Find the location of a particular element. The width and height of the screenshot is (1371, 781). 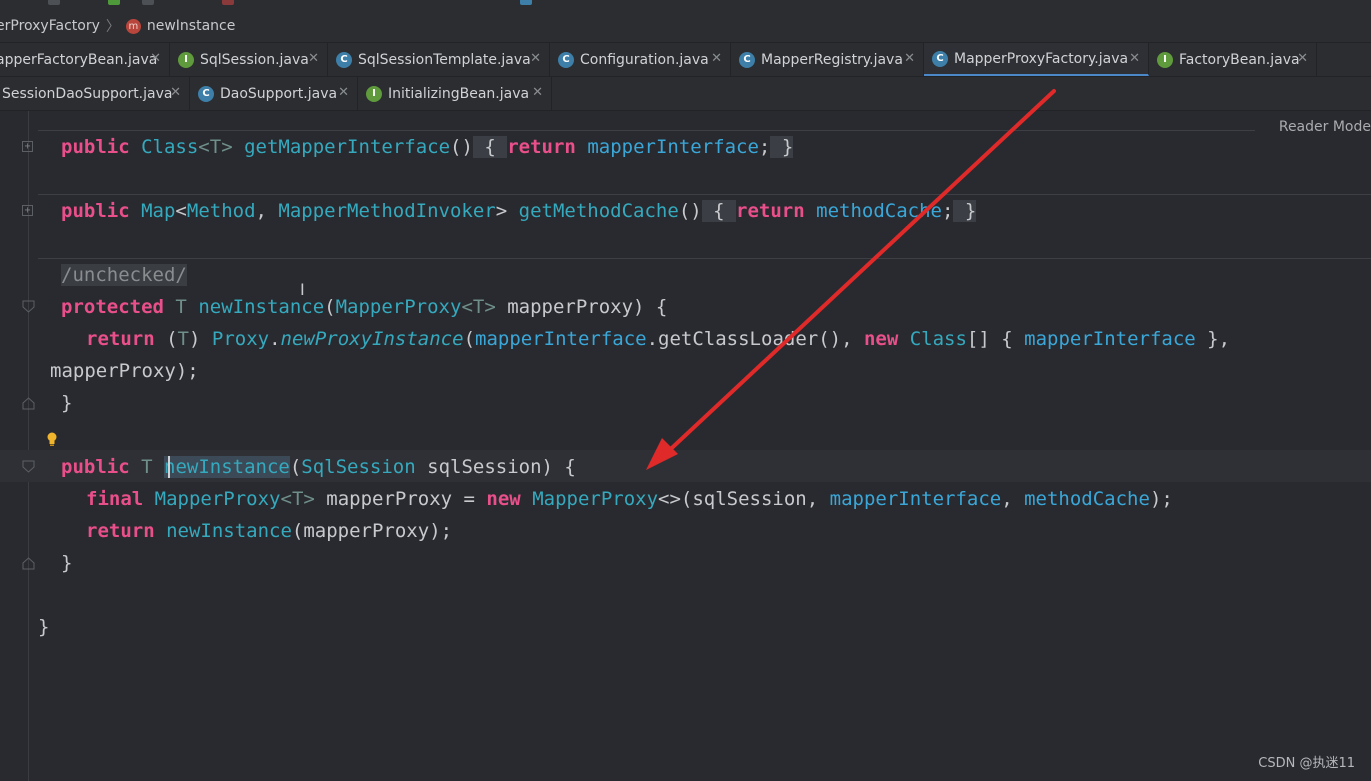

red-arrow-annotation is located at coordinates (851, 279).